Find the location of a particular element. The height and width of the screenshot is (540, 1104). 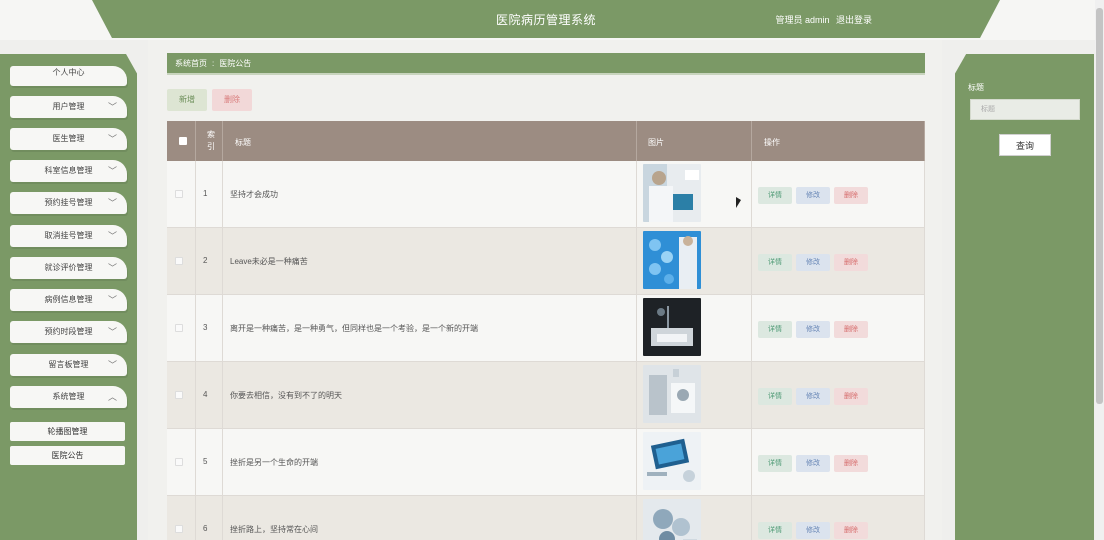

sidebar-item-cases: 病例信息管理 ﹀ is located at coordinates (68, 300).